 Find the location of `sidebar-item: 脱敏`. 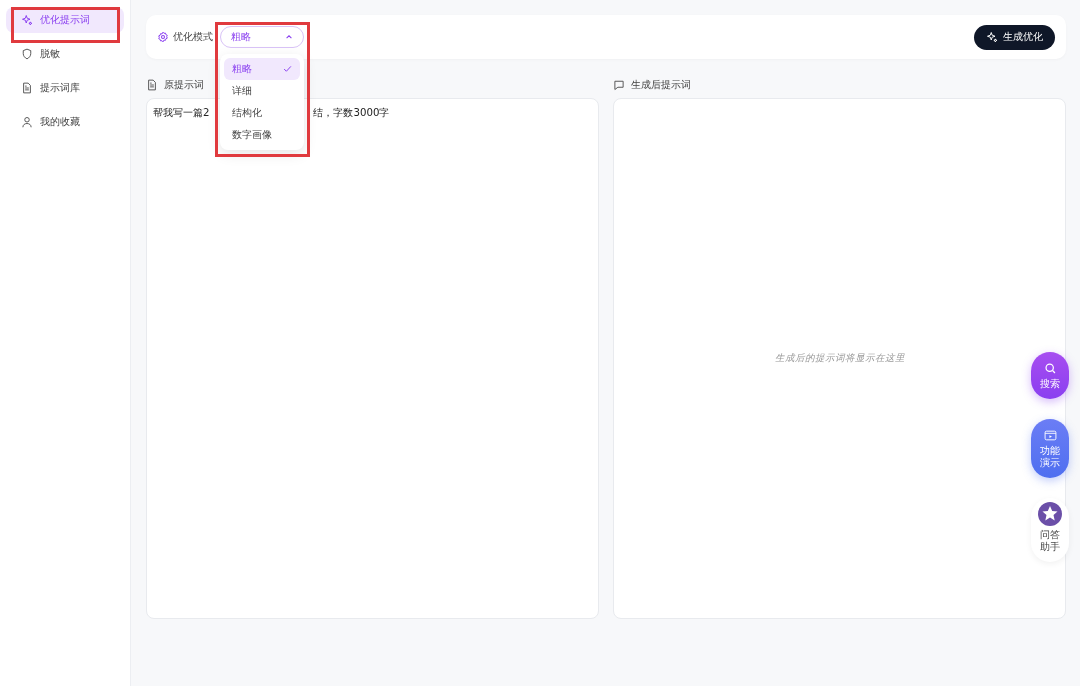

sidebar-item: 脱敏 is located at coordinates (65, 54).